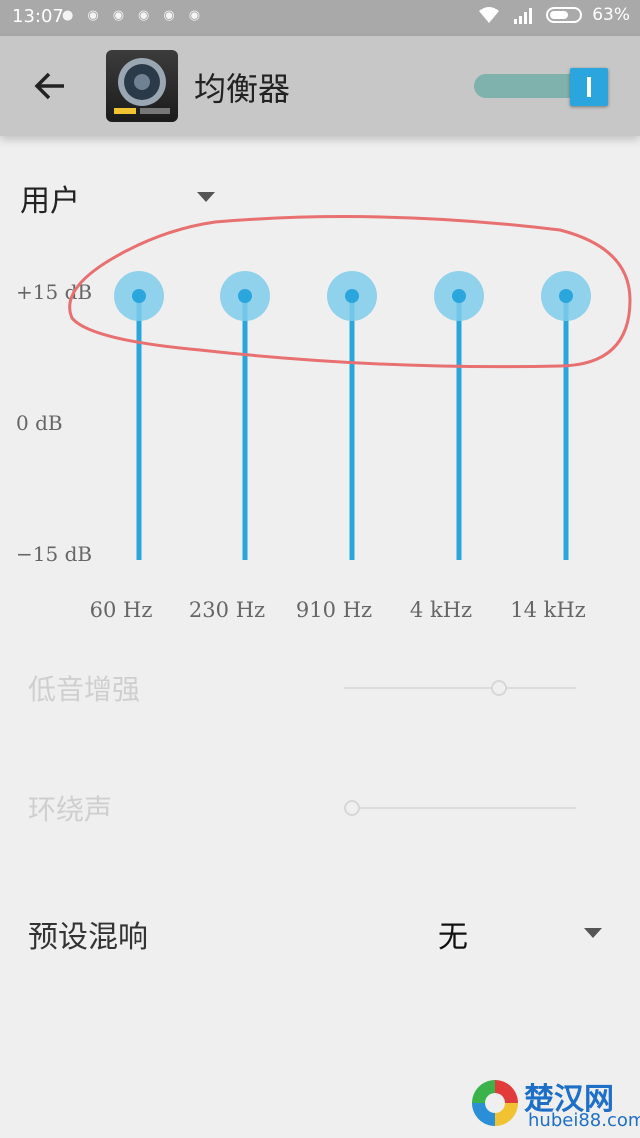  What do you see at coordinates (242, 89) in the screenshot?
I see `page-title: 均衡器` at bounding box center [242, 89].